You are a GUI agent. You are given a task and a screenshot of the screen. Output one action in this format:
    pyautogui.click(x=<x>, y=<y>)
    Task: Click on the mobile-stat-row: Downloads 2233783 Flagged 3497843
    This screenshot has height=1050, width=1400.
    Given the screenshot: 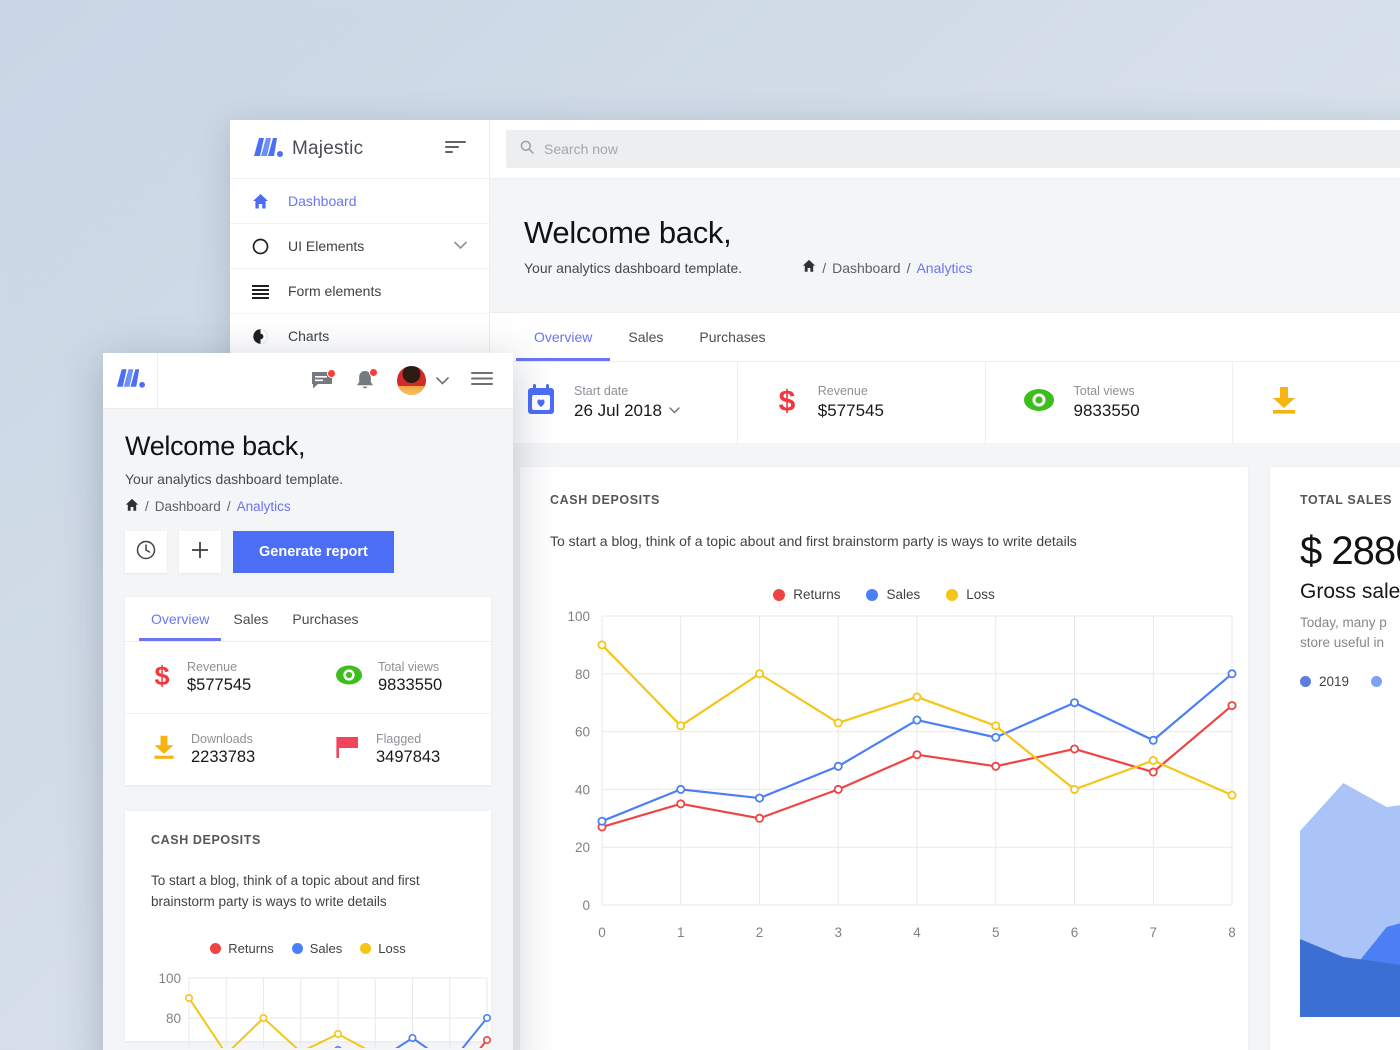 What is the action you would take?
    pyautogui.click(x=308, y=749)
    